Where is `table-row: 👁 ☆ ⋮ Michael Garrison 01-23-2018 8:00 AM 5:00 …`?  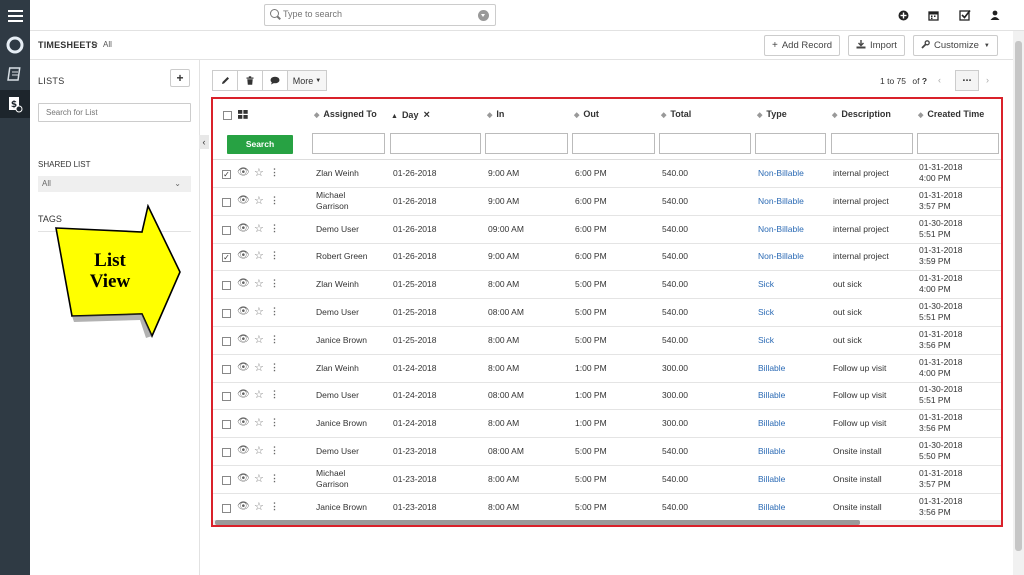 table-row: 👁 ☆ ⋮ Michael Garrison 01-23-2018 8:00 AM 5:00 … is located at coordinates (607, 480).